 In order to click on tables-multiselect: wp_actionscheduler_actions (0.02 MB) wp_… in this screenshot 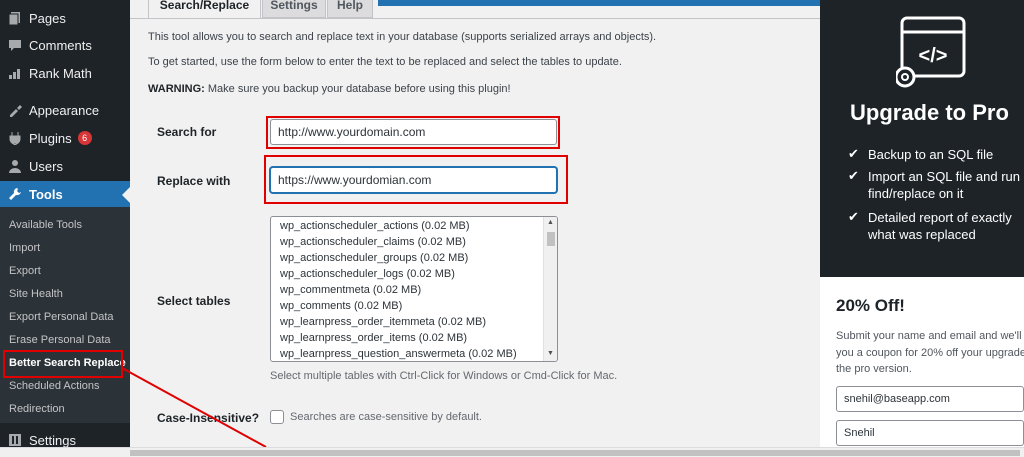, I will do `click(414, 289)`.